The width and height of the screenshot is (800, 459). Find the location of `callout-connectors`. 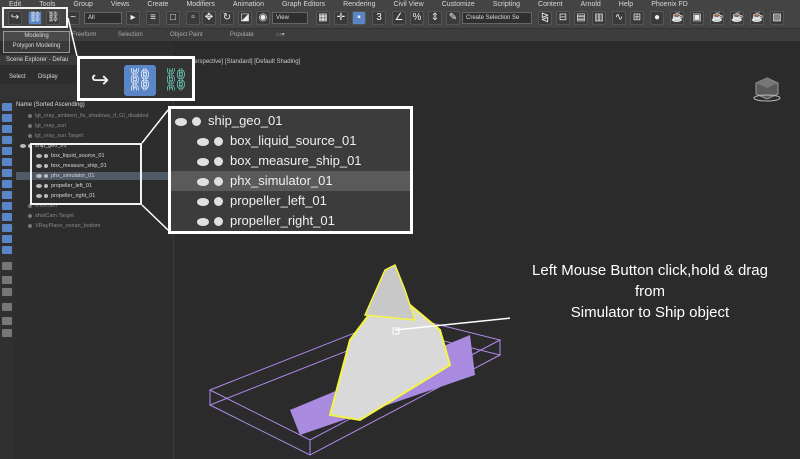

callout-connectors is located at coordinates (118, 124).